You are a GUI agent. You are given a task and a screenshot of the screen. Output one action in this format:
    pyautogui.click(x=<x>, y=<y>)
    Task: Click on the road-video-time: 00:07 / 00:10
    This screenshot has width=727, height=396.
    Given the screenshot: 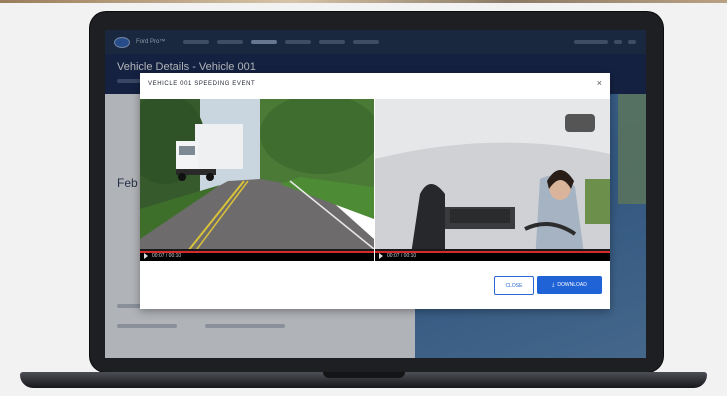 What is the action you would take?
    pyautogui.click(x=167, y=256)
    